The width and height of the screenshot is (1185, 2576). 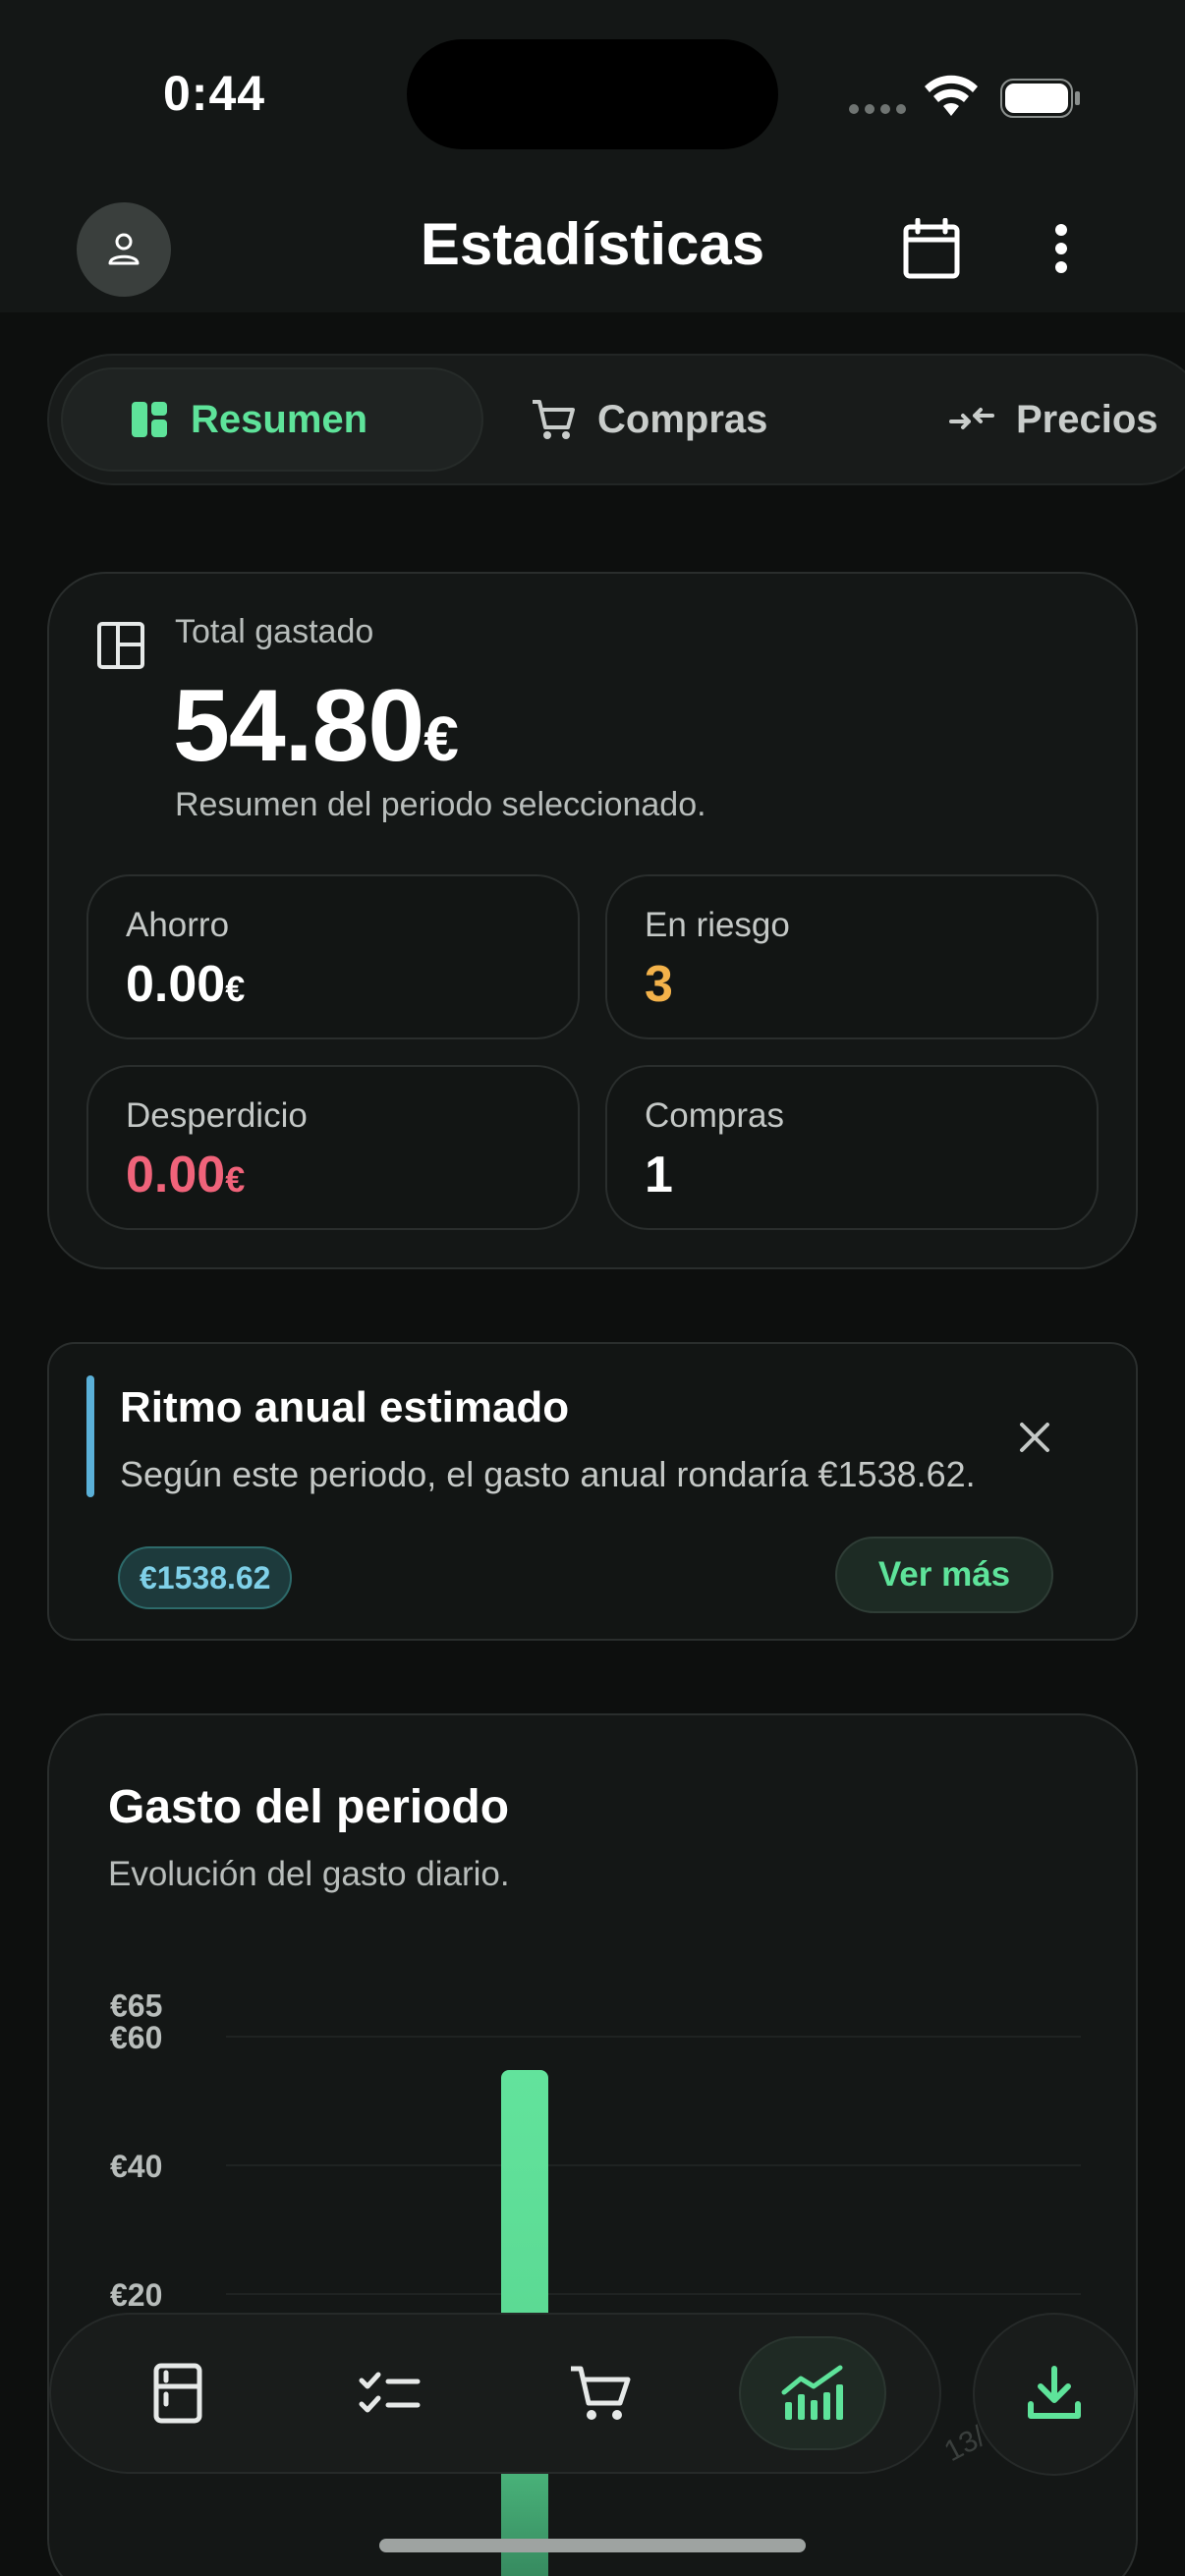 What do you see at coordinates (852, 956) in the screenshot?
I see `stat-en-riesgo: En riesgo 3` at bounding box center [852, 956].